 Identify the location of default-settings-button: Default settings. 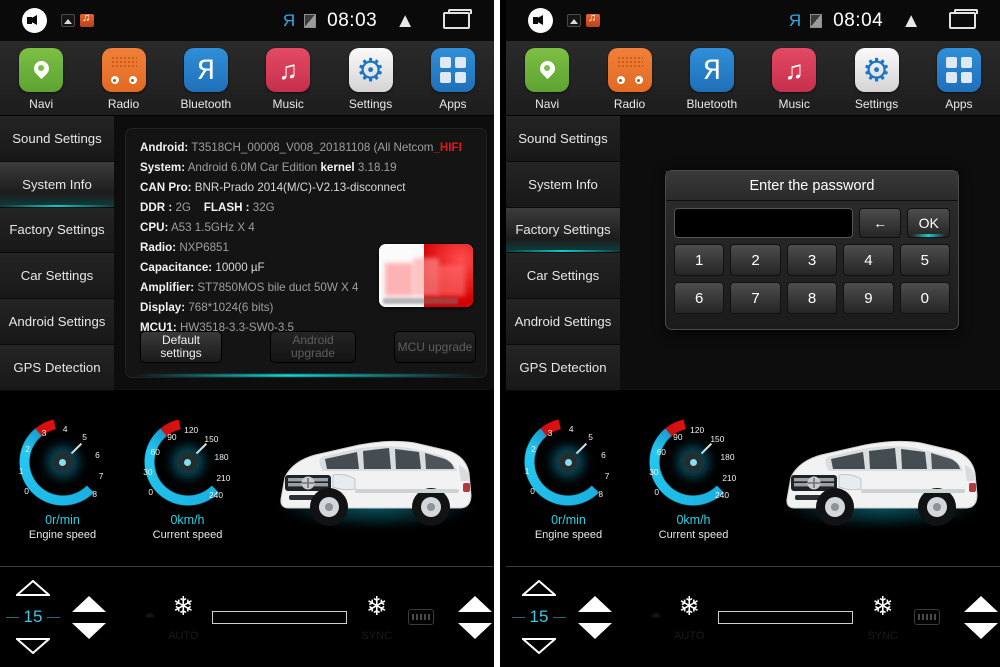
(181, 347).